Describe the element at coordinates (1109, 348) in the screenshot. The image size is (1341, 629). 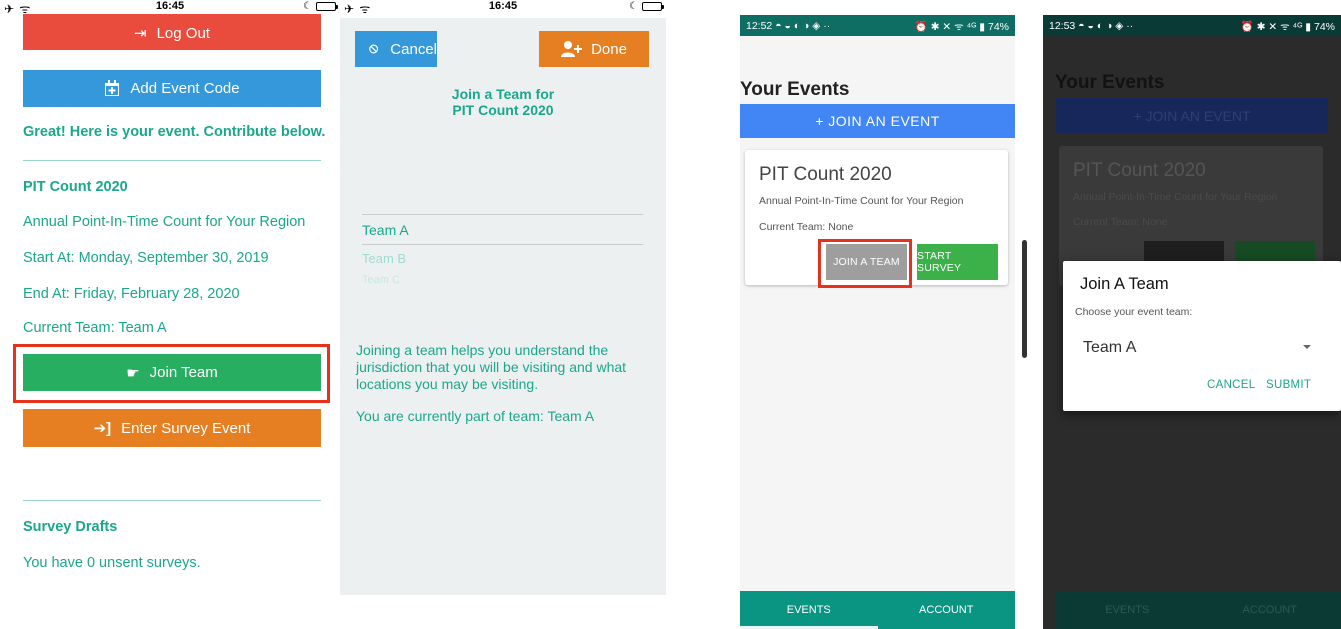
I see `team-select: Team A` at that location.